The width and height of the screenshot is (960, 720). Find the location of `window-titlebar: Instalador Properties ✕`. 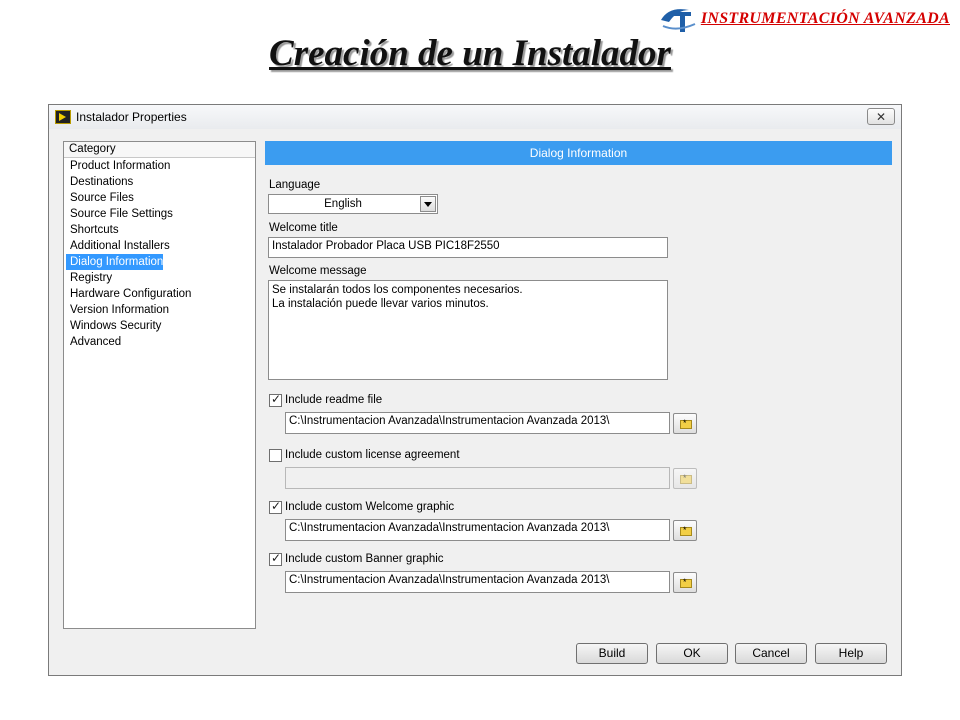

window-titlebar: Instalador Properties ✕ is located at coordinates (475, 117).